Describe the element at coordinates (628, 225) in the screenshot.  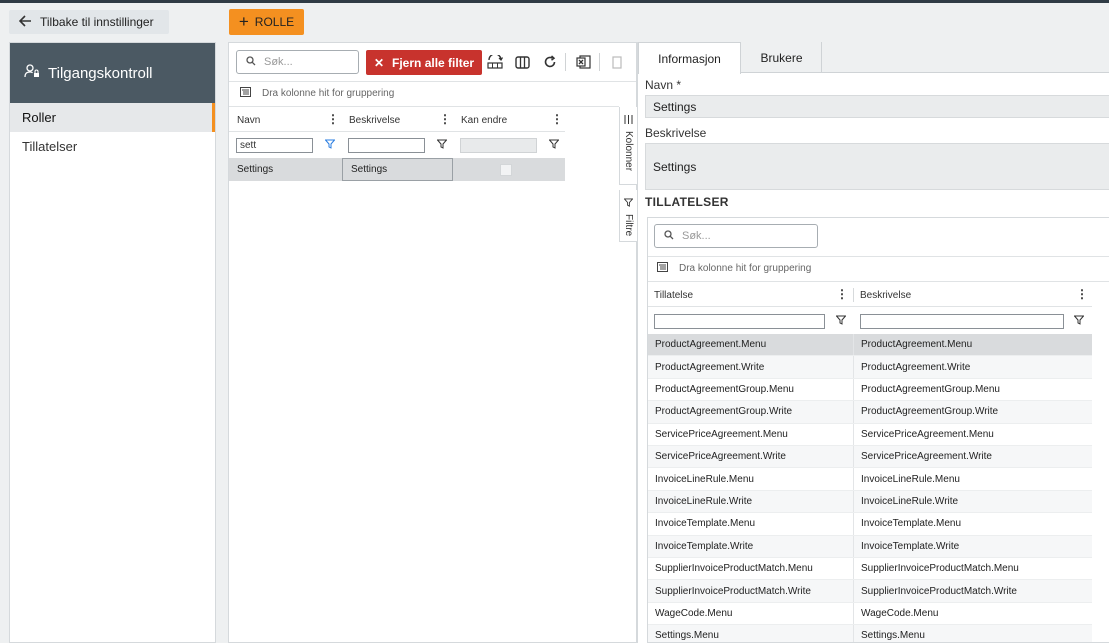
I see `filters-tab-label: Filtre` at that location.